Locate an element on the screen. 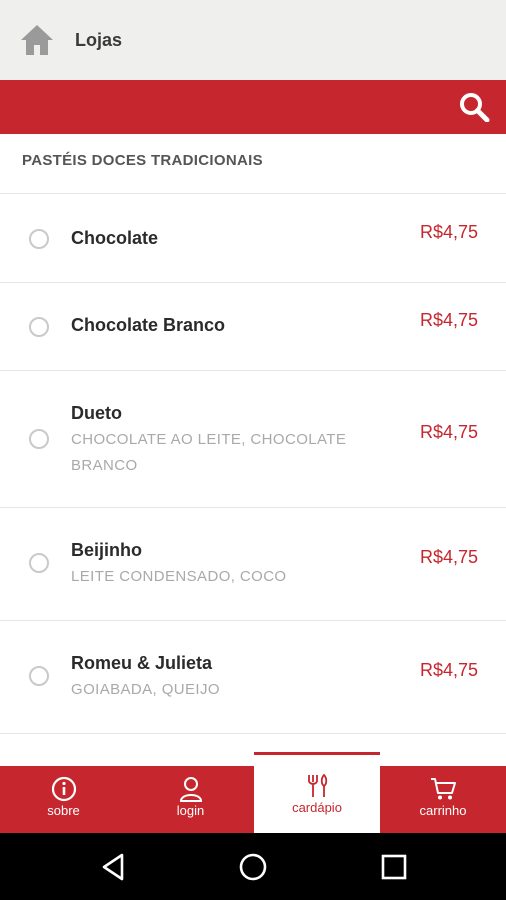 The width and height of the screenshot is (506, 900). back-button is located at coordinates (114, 867).